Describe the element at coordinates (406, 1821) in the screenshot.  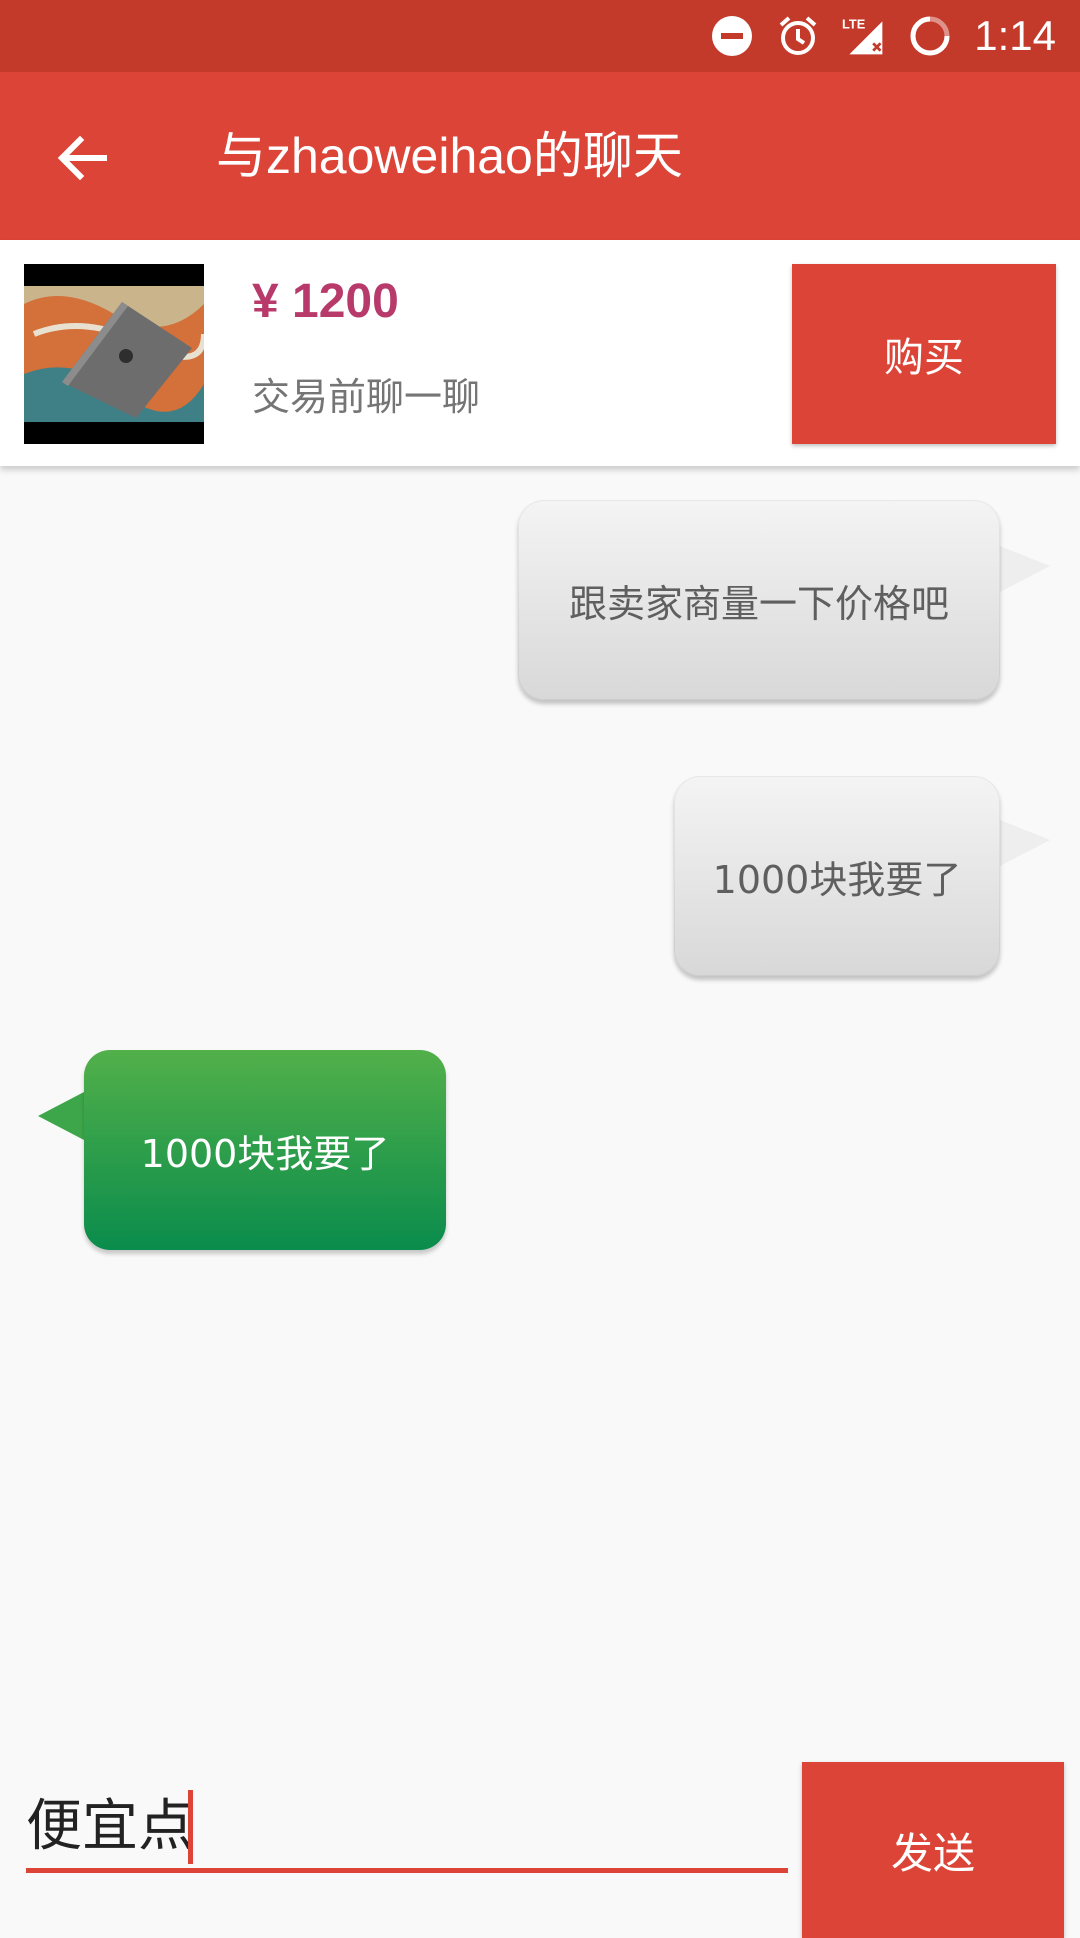
I see `message-input` at that location.